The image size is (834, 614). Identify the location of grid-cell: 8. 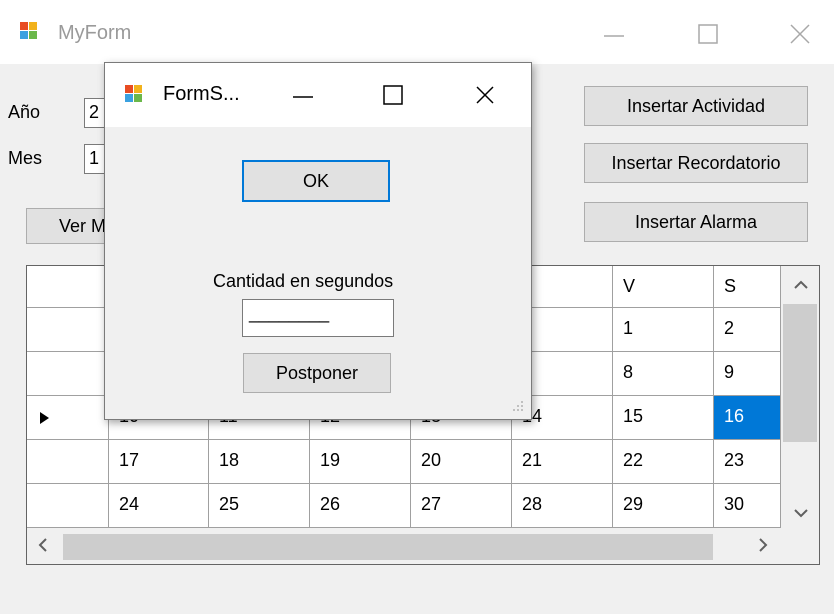
(663, 374).